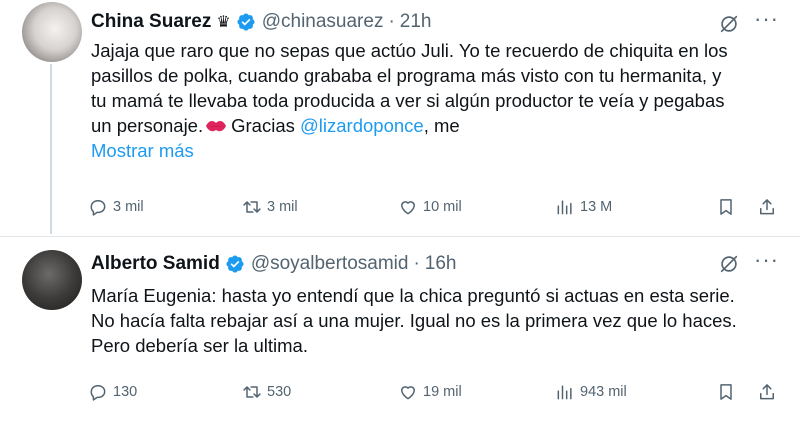 Image resolution: width=800 pixels, height=426 pixels. I want to click on author-name: China Suarez, so click(151, 22).